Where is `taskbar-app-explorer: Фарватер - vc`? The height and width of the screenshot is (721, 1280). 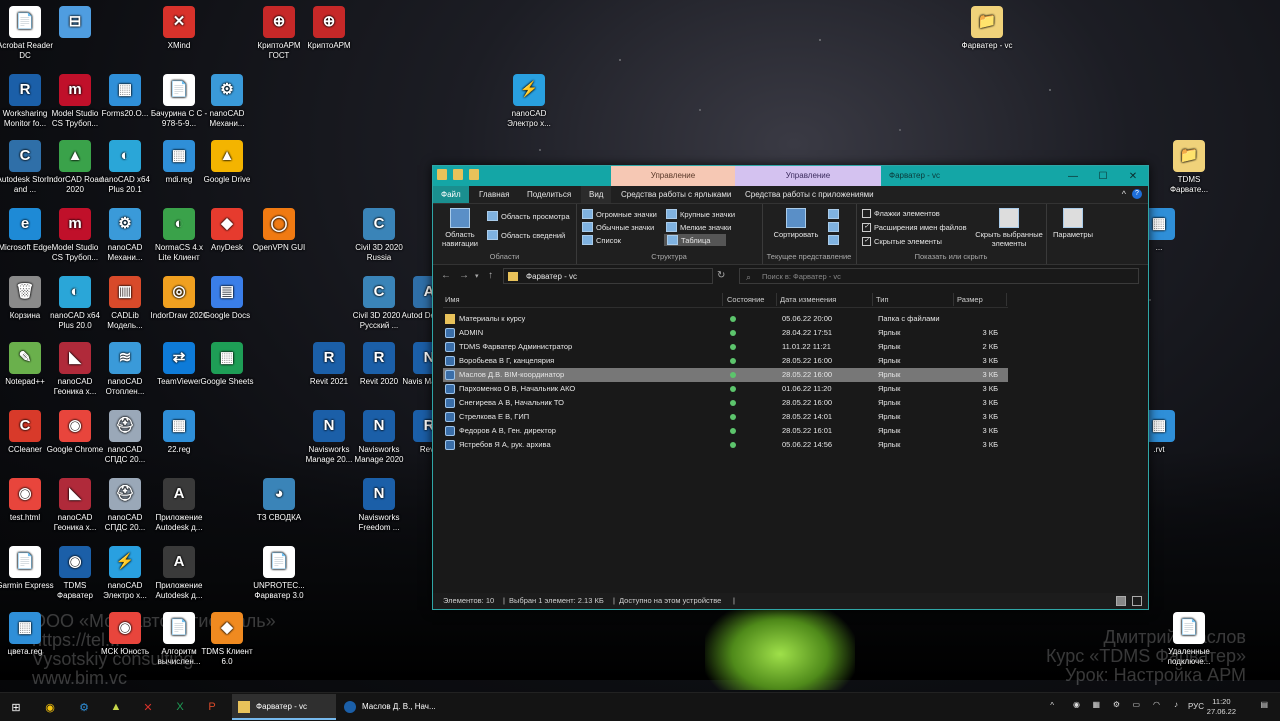
taskbar-app-explorer: Фарватер - vc is located at coordinates (284, 707).